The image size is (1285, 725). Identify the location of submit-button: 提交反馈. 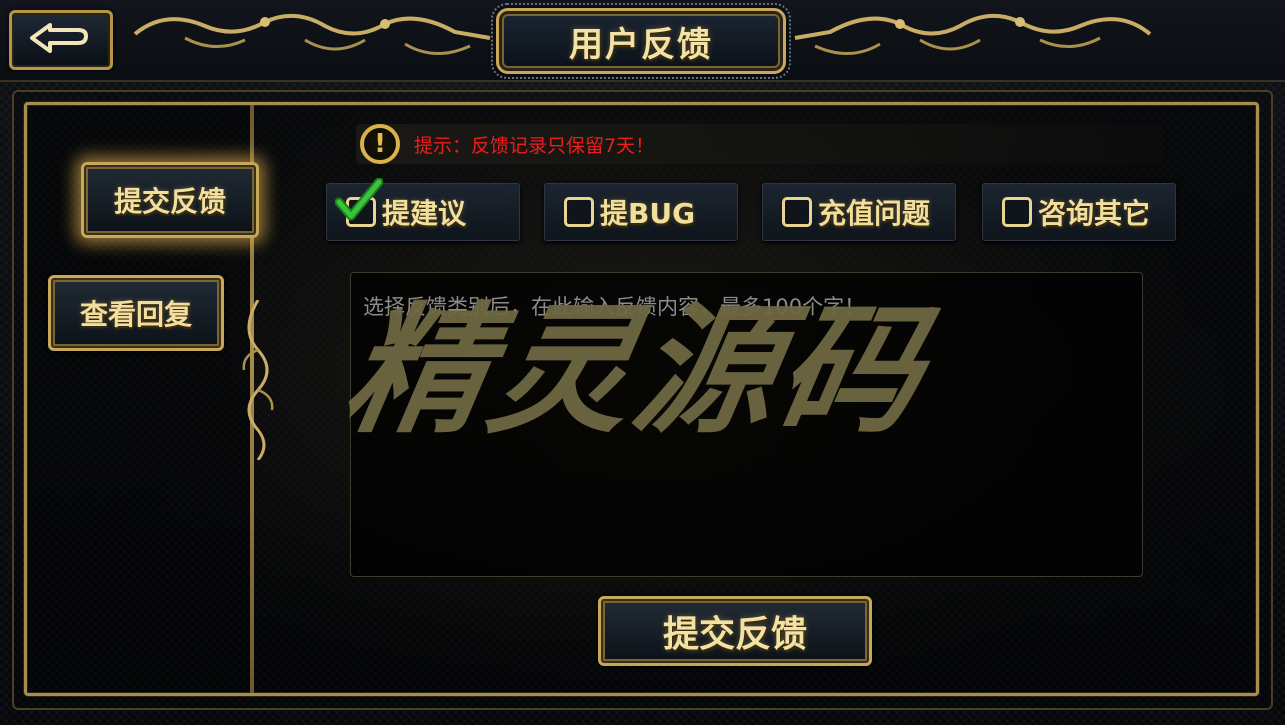
(735, 631).